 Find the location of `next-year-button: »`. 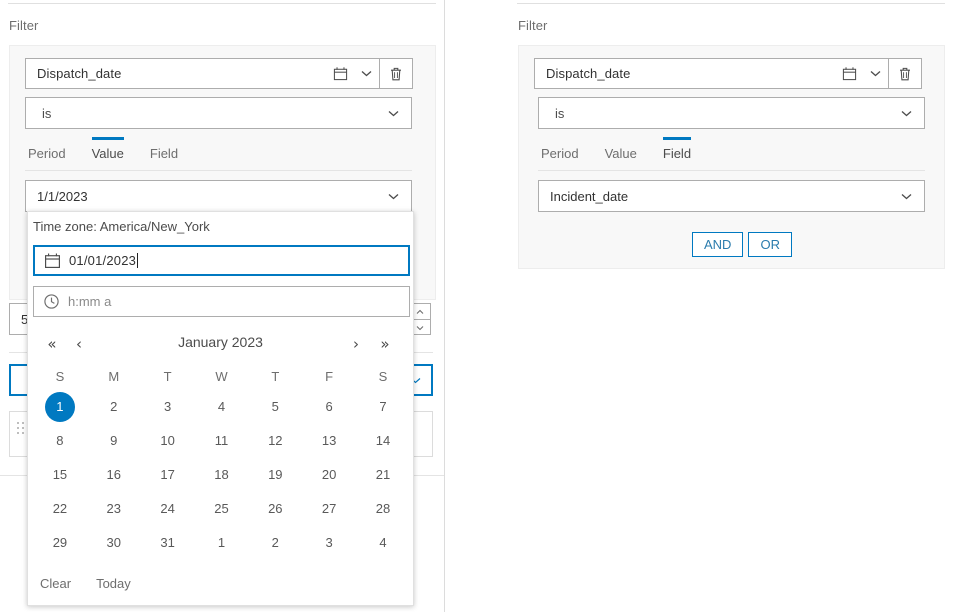

next-year-button: » is located at coordinates (385, 344).